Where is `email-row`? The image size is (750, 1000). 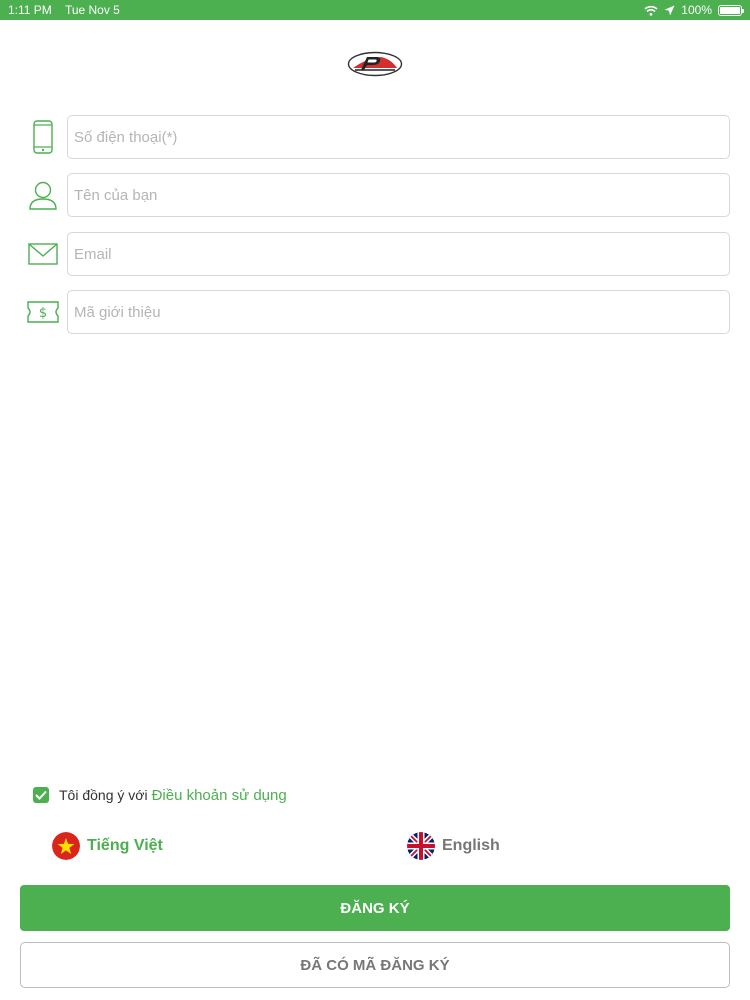
email-row is located at coordinates (378, 254).